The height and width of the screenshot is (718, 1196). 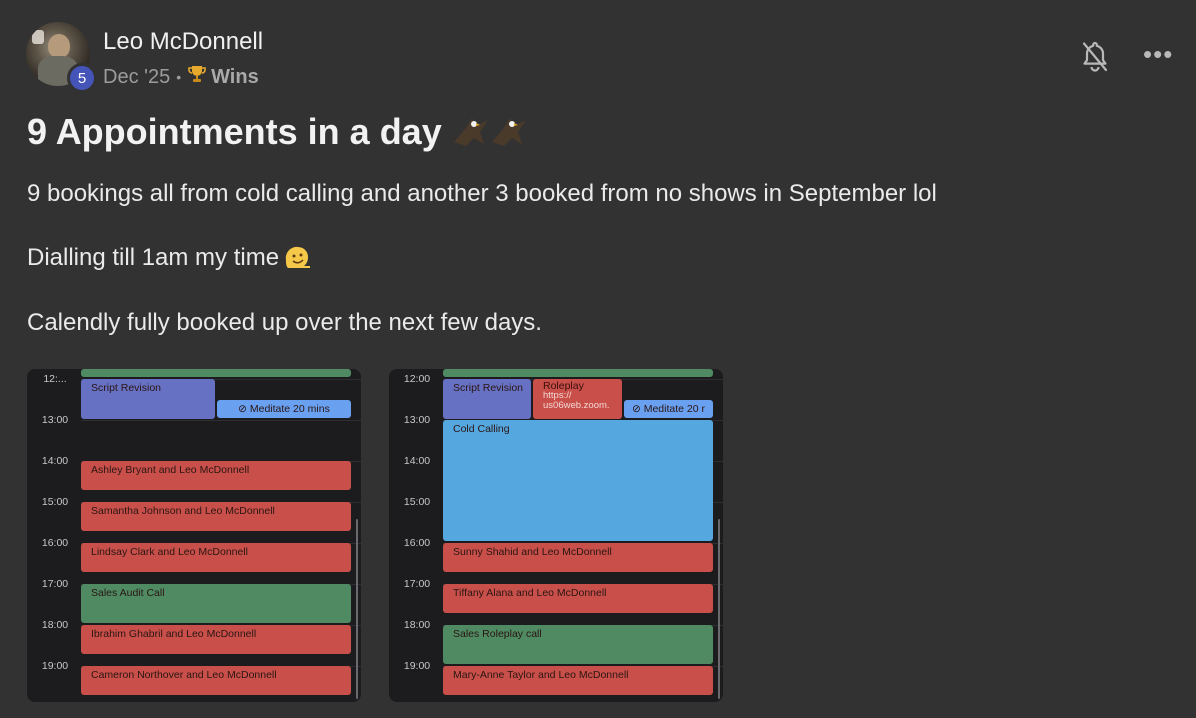 I want to click on post-meta: Dec '25 • Wins, so click(x=181, y=77).